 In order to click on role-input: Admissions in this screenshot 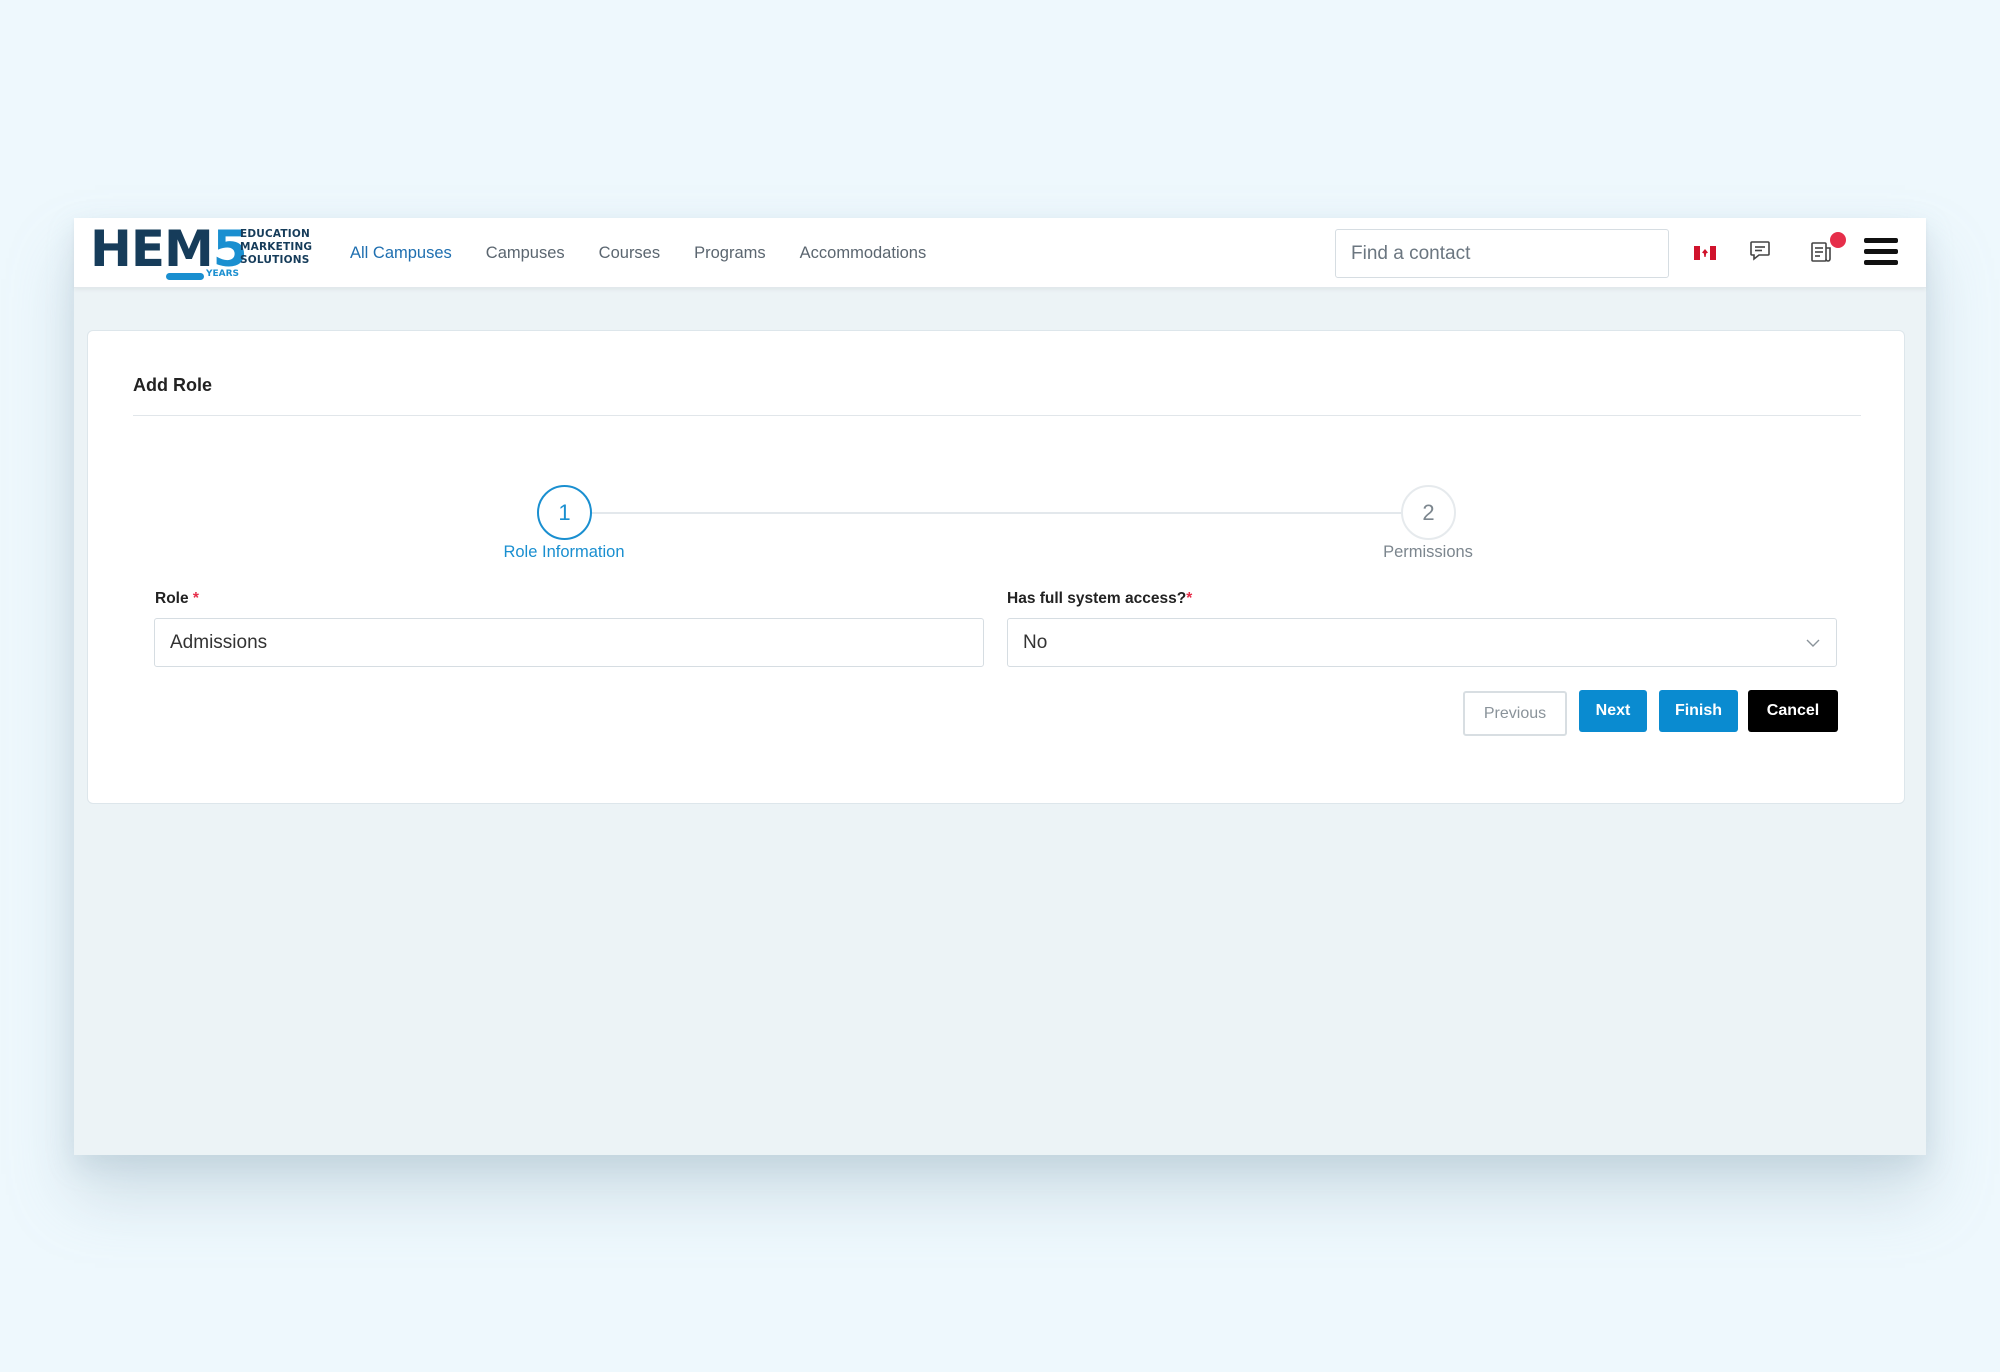, I will do `click(569, 642)`.